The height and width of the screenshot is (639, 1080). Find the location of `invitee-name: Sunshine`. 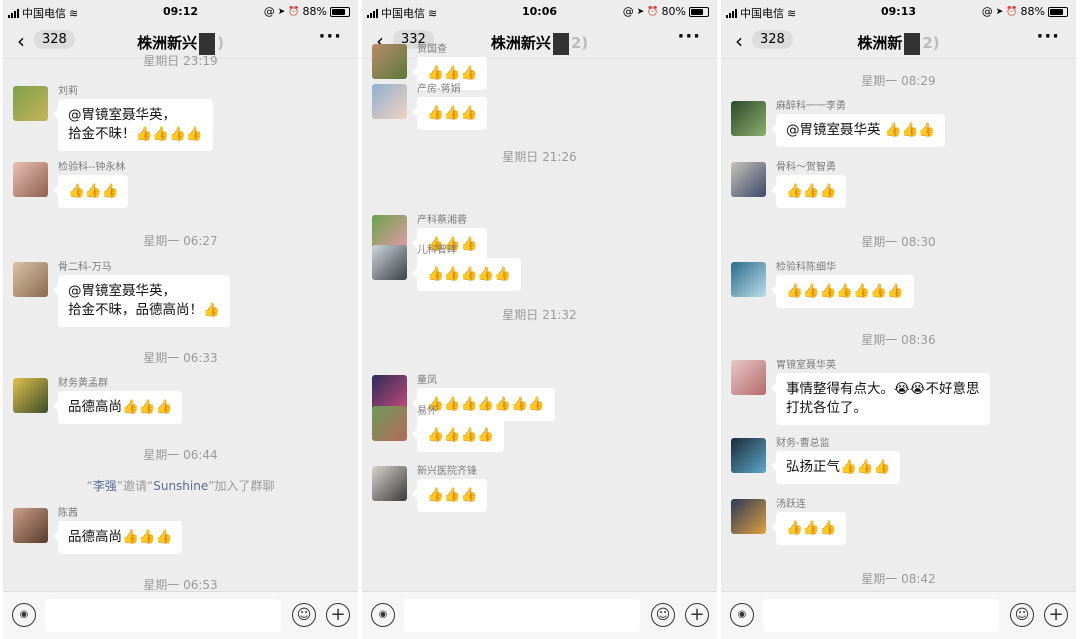

invitee-name: Sunshine is located at coordinates (180, 486).